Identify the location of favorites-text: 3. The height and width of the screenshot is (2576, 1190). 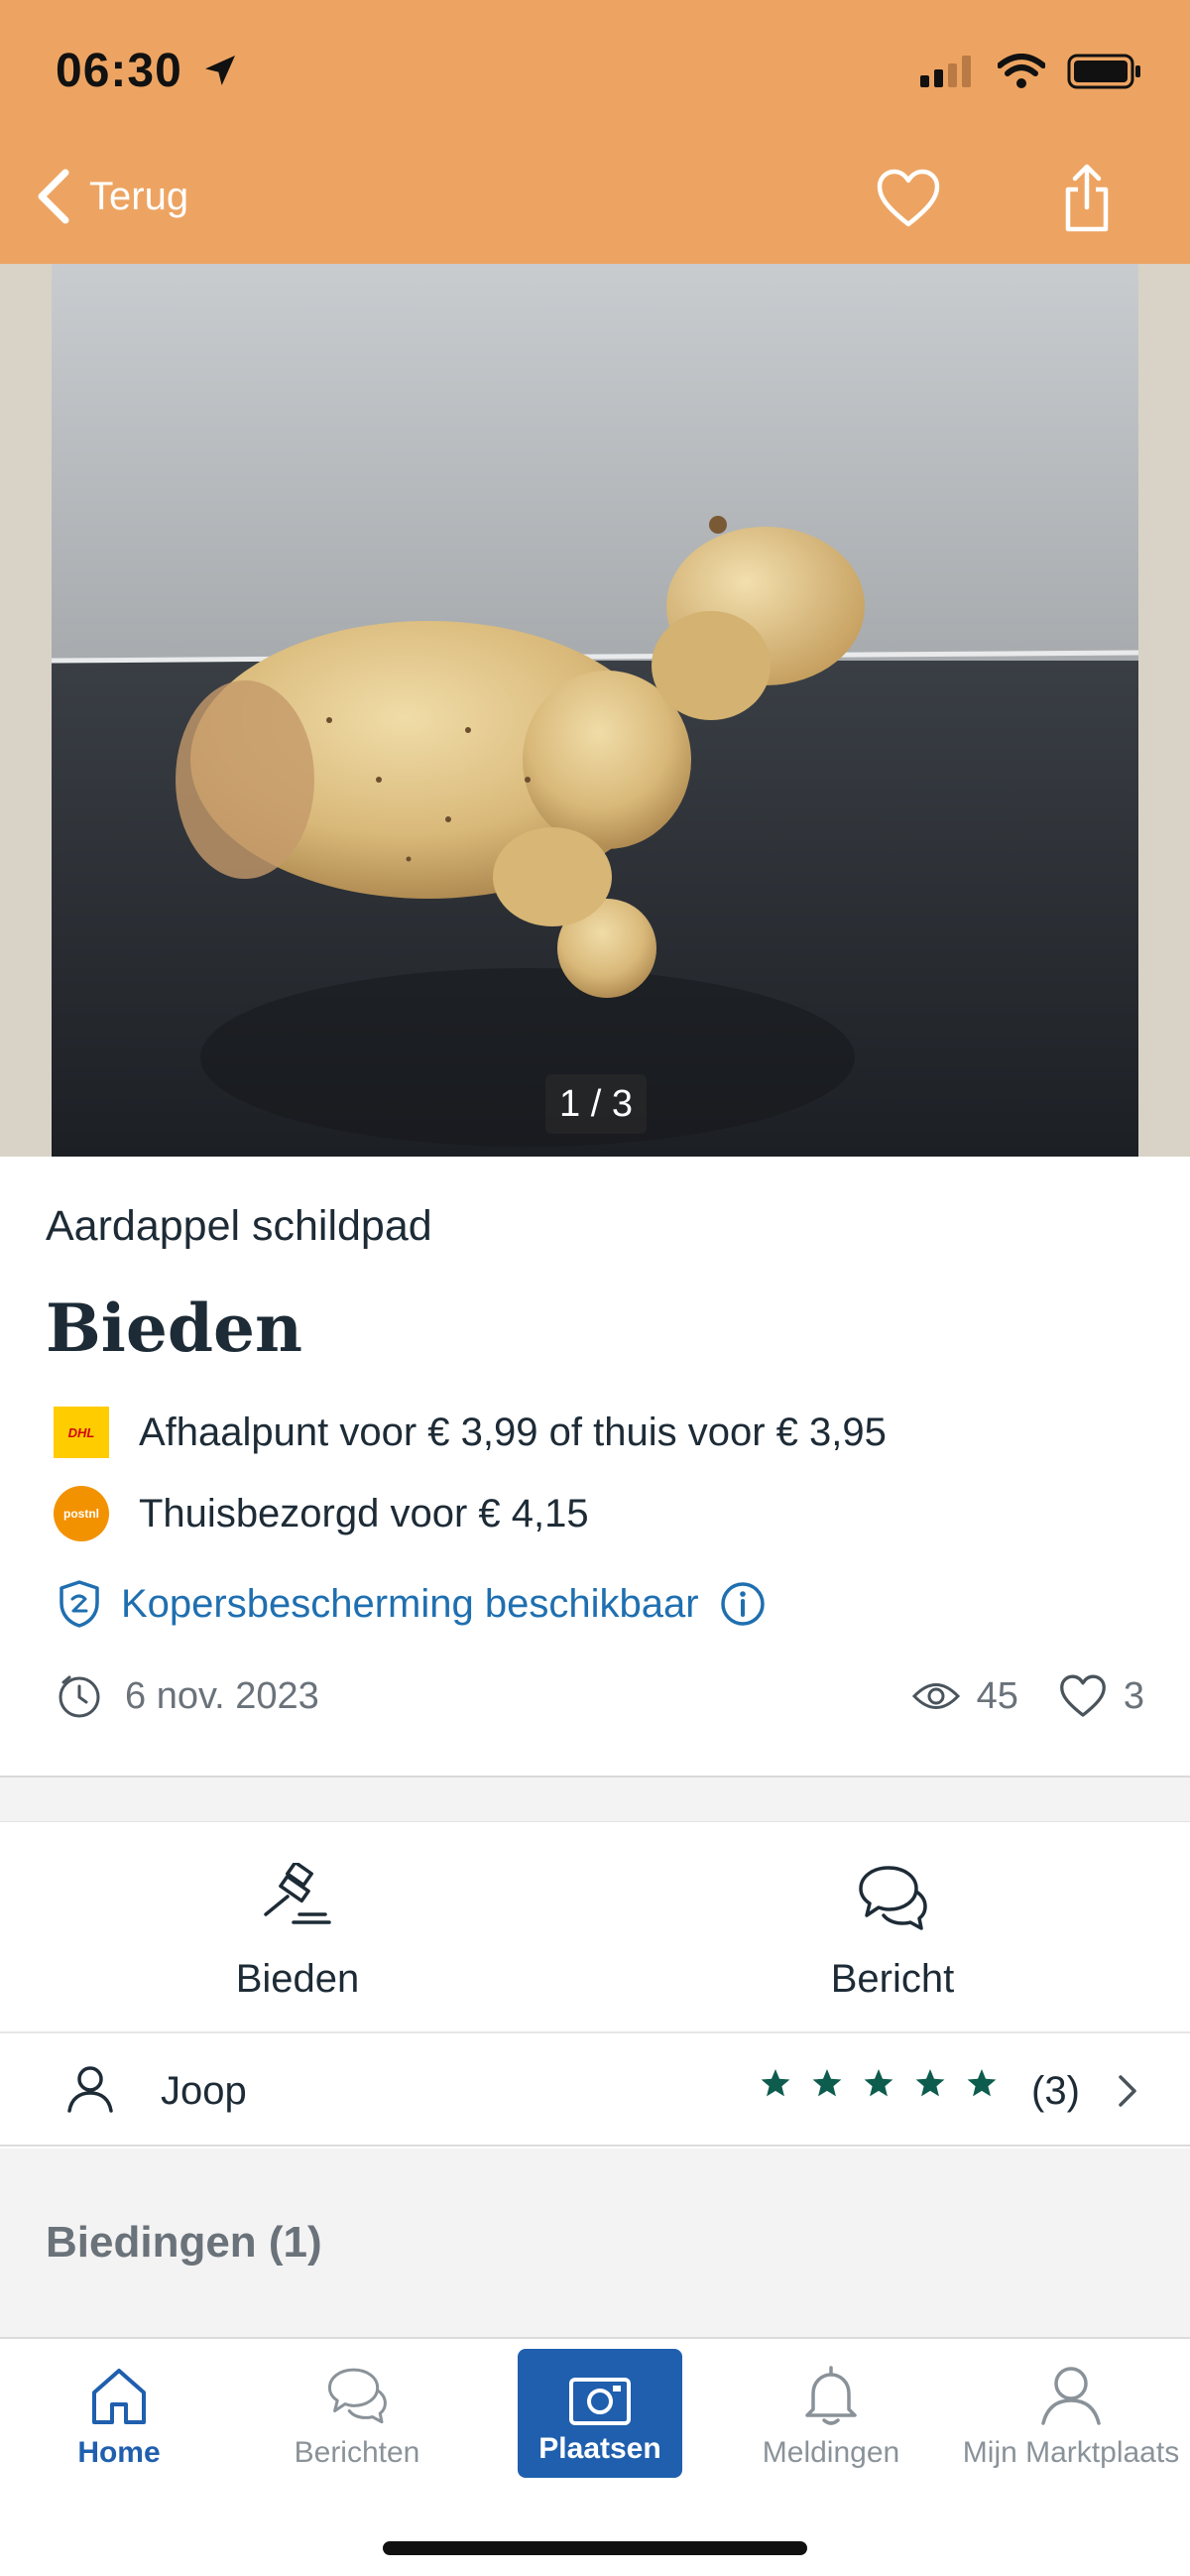
(1133, 1695).